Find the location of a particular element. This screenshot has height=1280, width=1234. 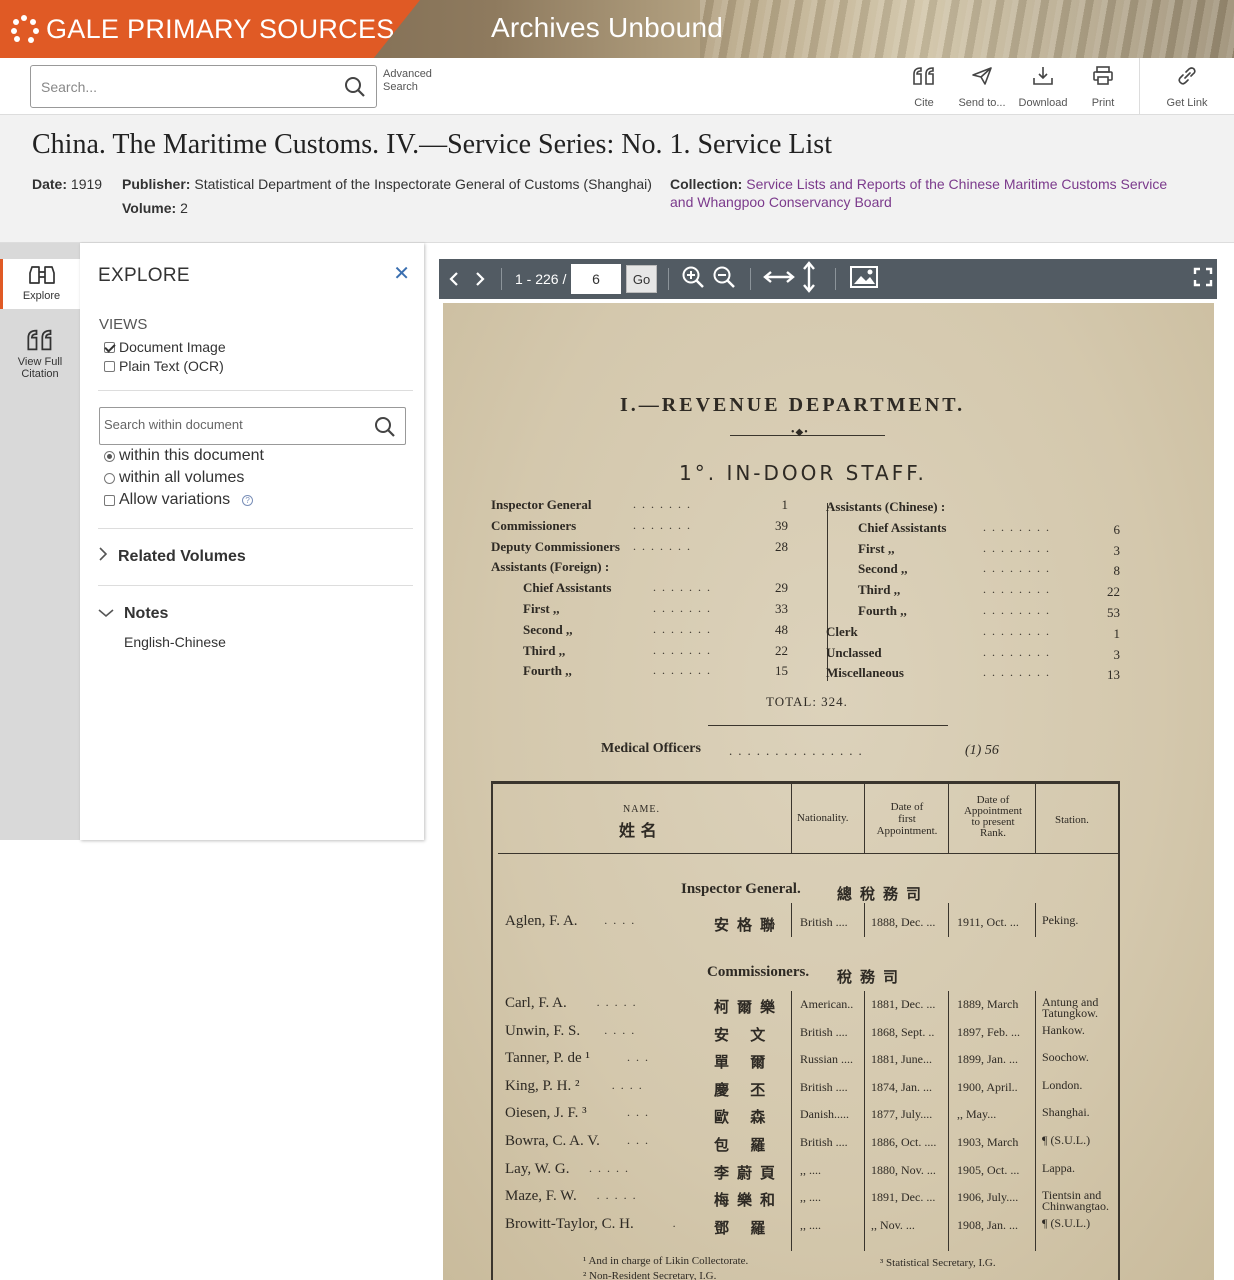

person-name-cn: 安格聯 is located at coordinates (749, 925).